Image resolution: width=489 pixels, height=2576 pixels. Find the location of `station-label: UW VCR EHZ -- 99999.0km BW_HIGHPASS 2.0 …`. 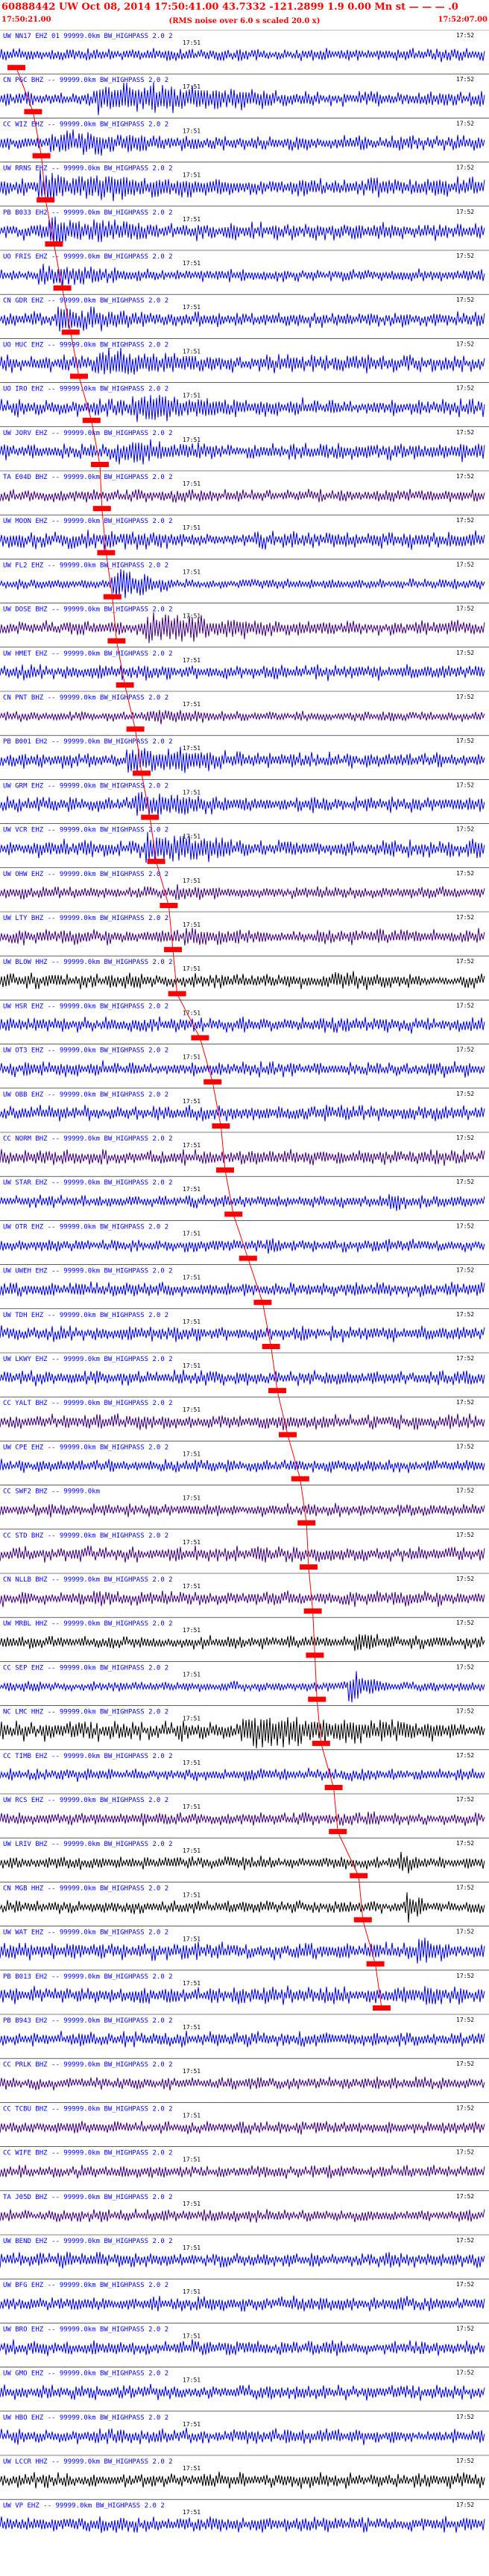

station-label: UW VCR EHZ -- 99999.0km BW_HIGHPASS 2.0 … is located at coordinates (86, 831).